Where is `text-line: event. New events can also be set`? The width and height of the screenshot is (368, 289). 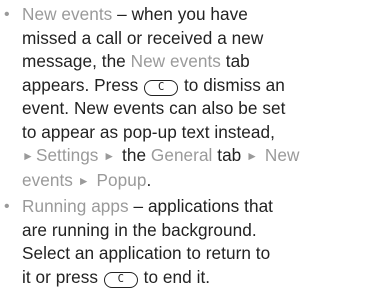
text-line: event. New events can also be set is located at coordinates (195, 109).